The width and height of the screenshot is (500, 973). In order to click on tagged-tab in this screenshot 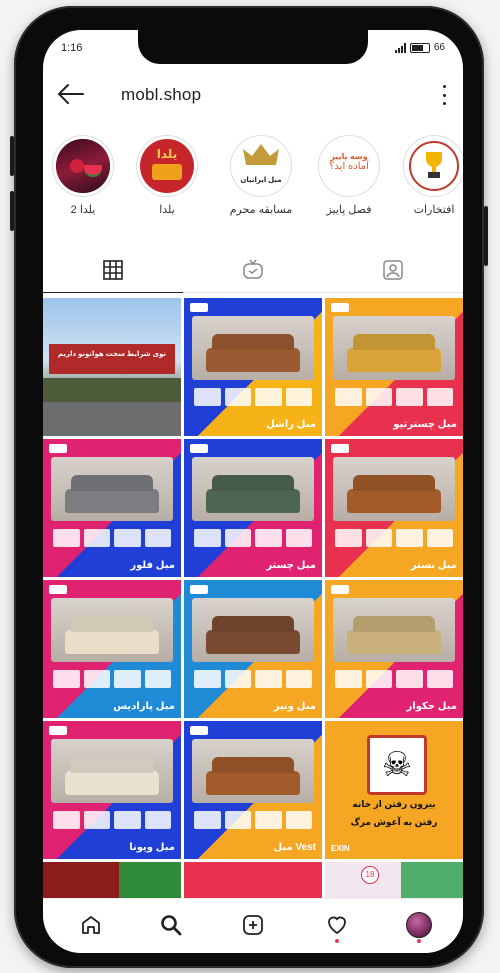, I will do `click(393, 270)`.